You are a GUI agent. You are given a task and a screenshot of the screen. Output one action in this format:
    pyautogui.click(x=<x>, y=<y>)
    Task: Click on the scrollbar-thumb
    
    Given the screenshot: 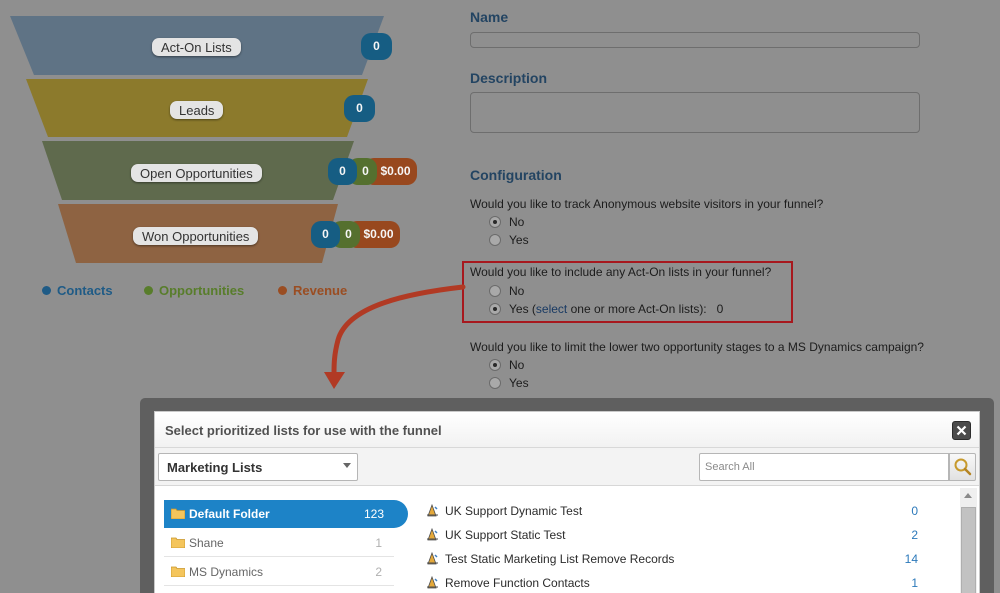 What is the action you would take?
    pyautogui.click(x=968, y=550)
    